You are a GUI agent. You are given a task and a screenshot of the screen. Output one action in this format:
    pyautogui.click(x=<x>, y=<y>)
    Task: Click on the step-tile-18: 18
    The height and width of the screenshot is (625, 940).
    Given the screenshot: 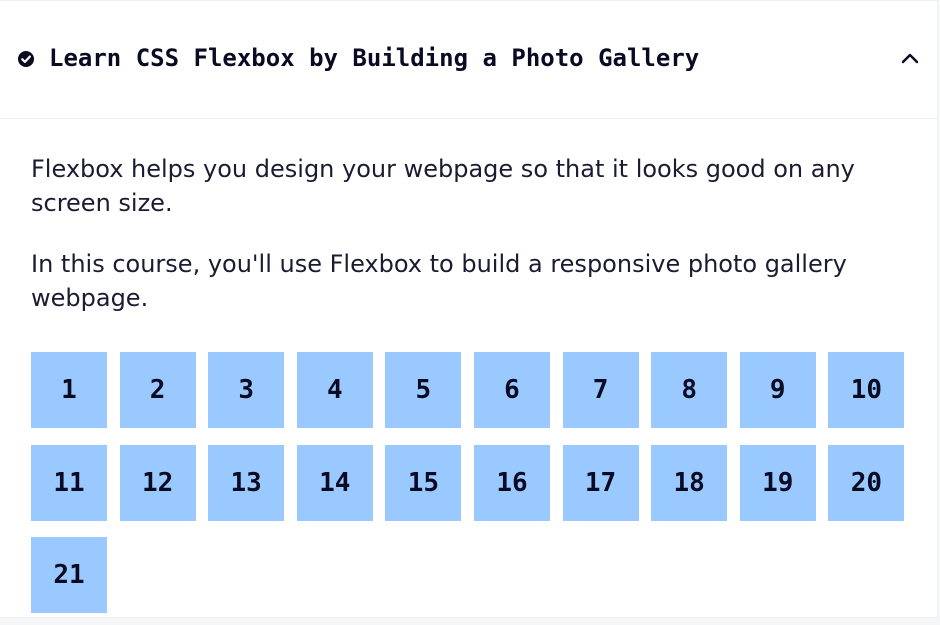 What is the action you would take?
    pyautogui.click(x=689, y=482)
    